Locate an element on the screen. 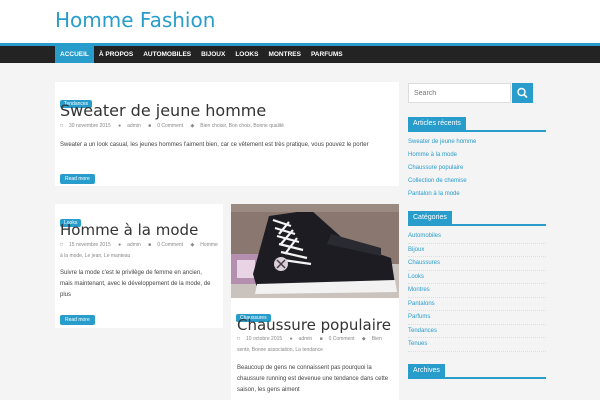 Image resolution: width=600 pixels, height=400 pixels. search-button is located at coordinates (522, 93).